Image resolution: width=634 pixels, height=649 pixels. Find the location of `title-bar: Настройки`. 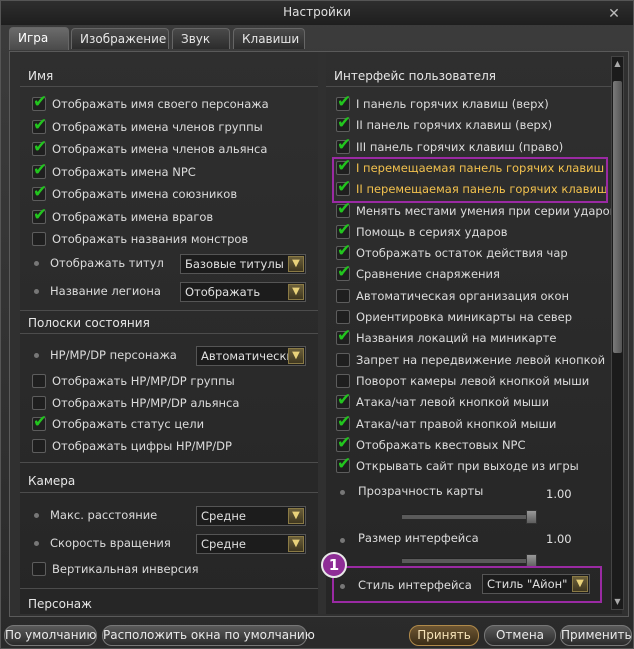

title-bar: Настройки is located at coordinates (317, 13).